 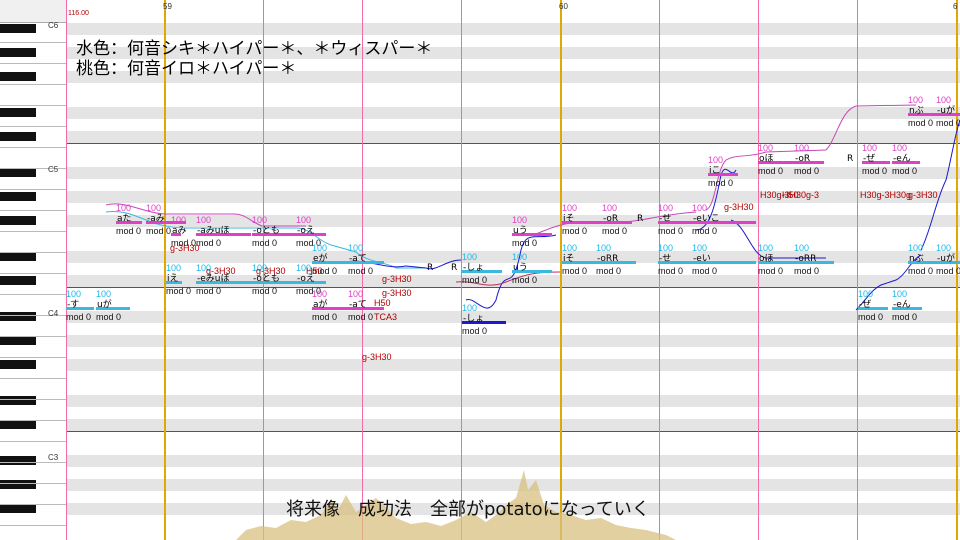 What do you see at coordinates (179, 231) in the screenshot?
I see `note: aみ` at bounding box center [179, 231].